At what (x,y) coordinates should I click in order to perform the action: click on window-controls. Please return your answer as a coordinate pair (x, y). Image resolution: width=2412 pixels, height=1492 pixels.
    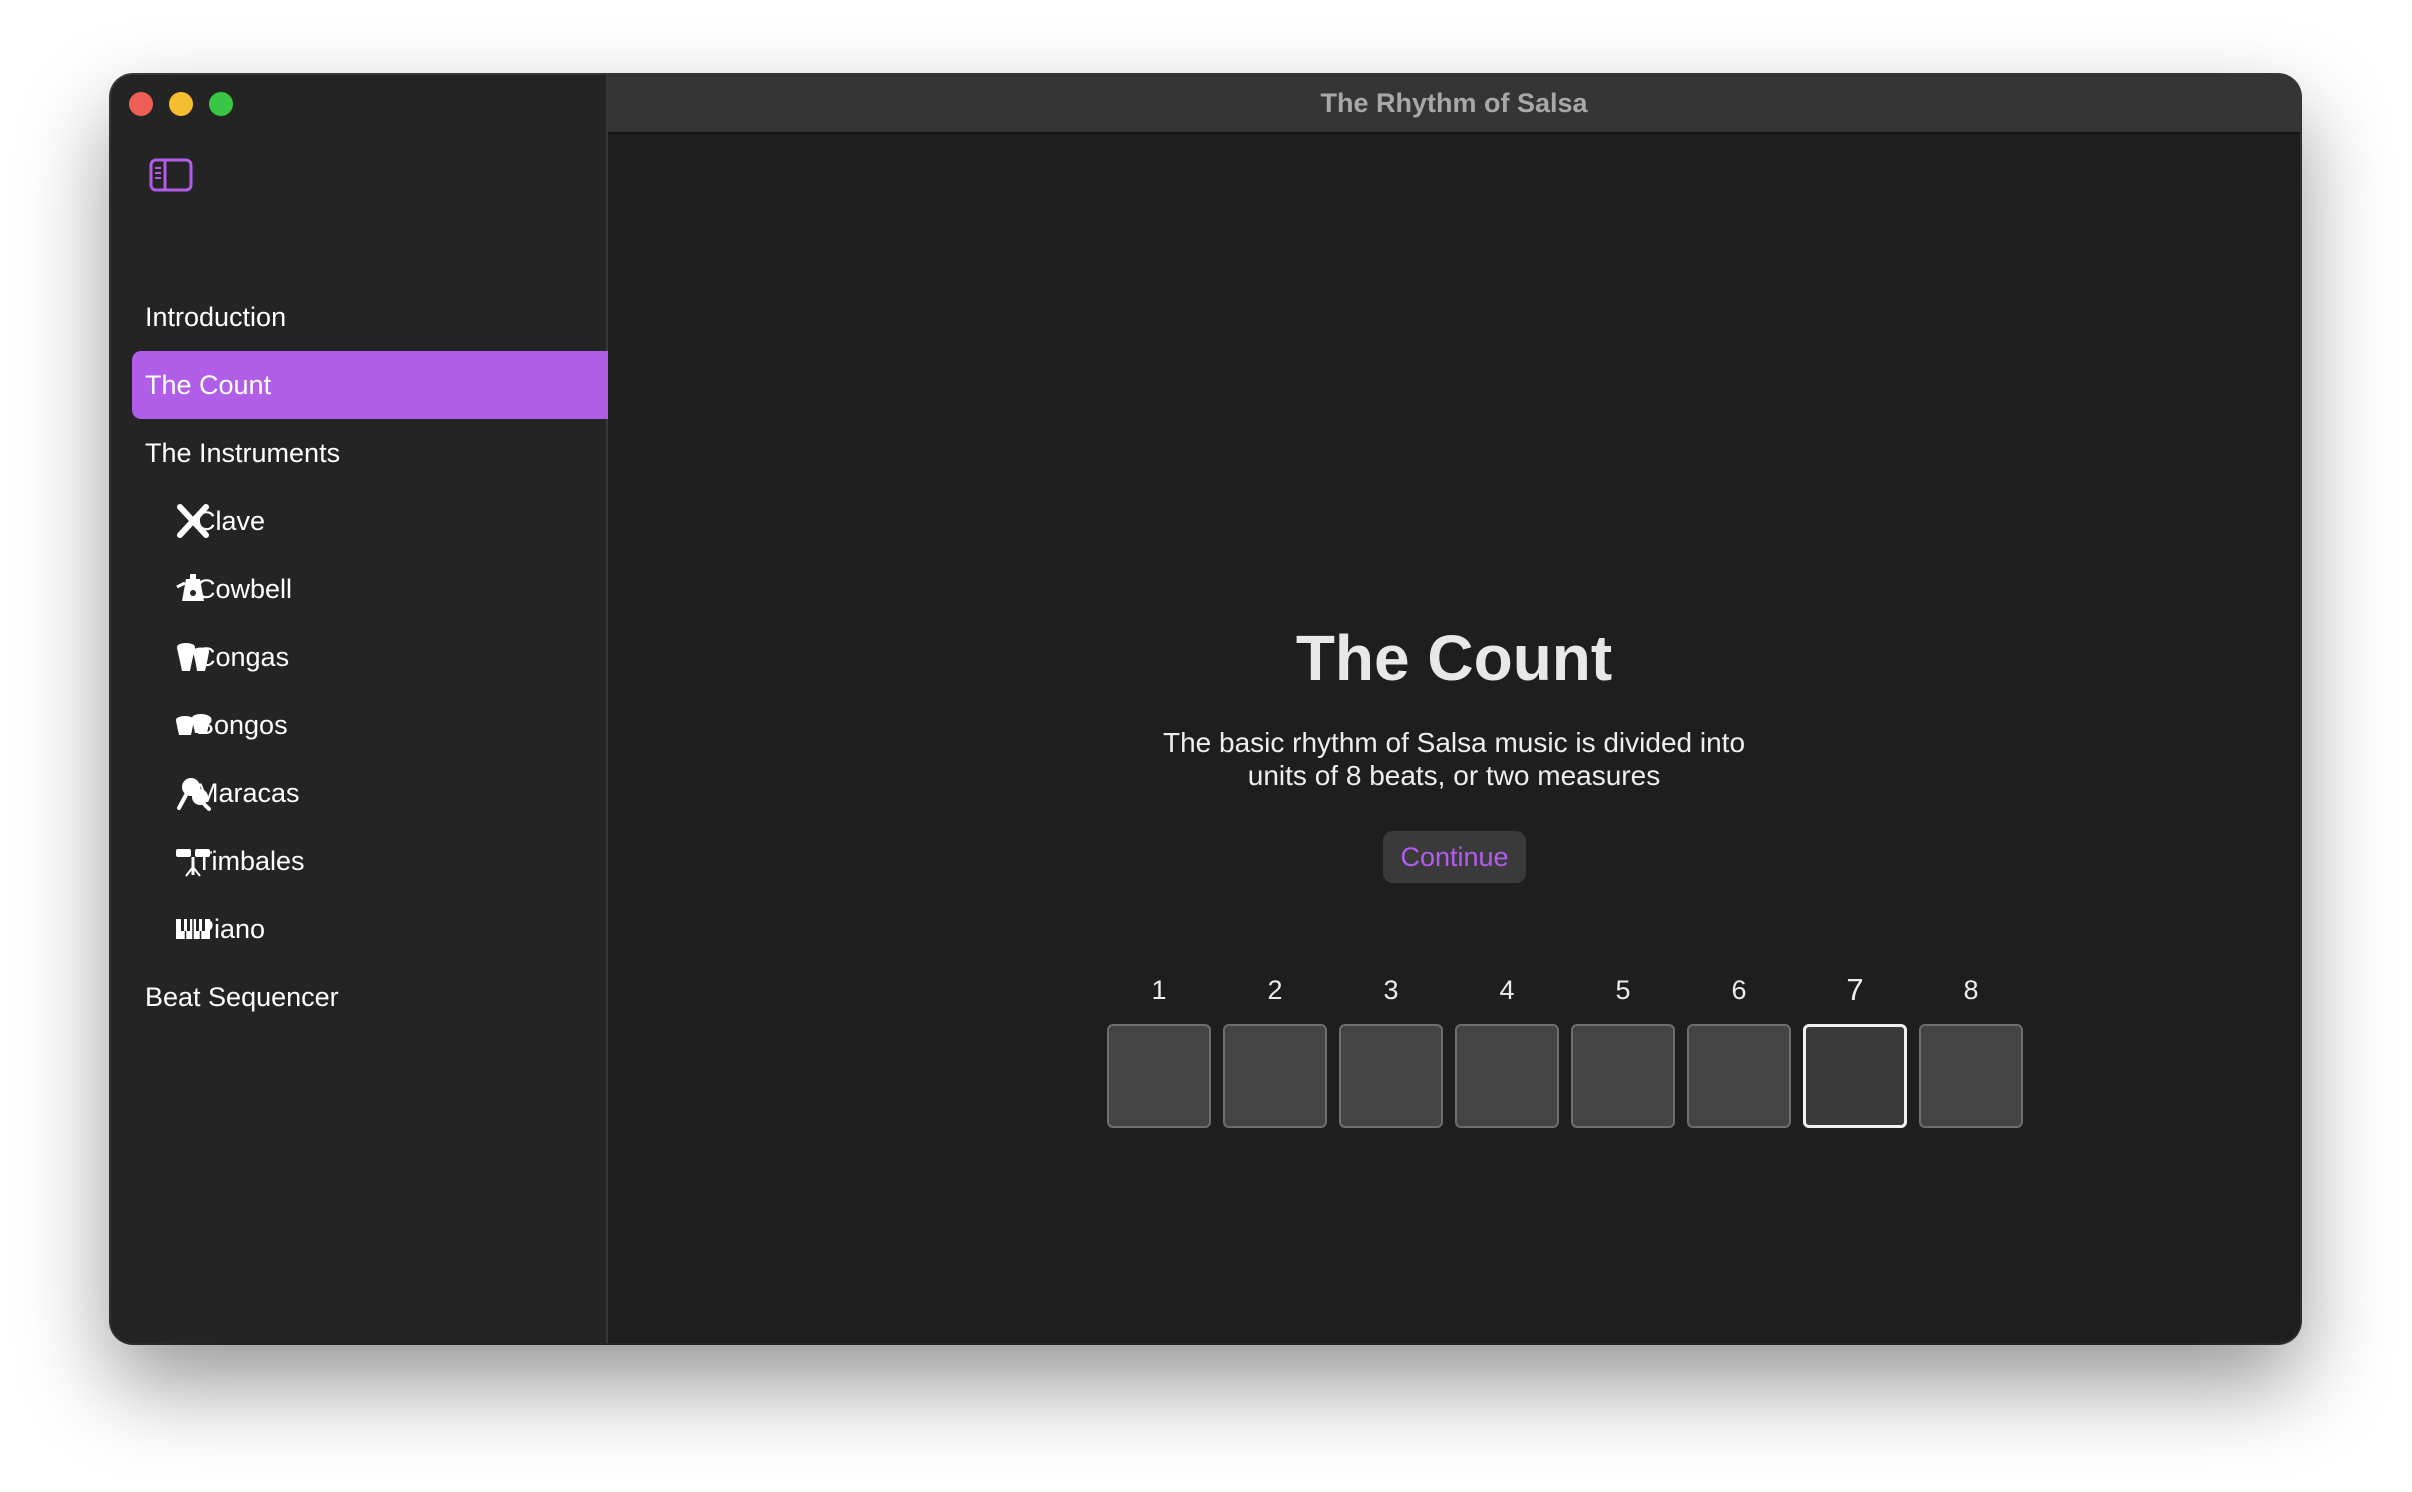
    Looking at the image, I should click on (181, 104).